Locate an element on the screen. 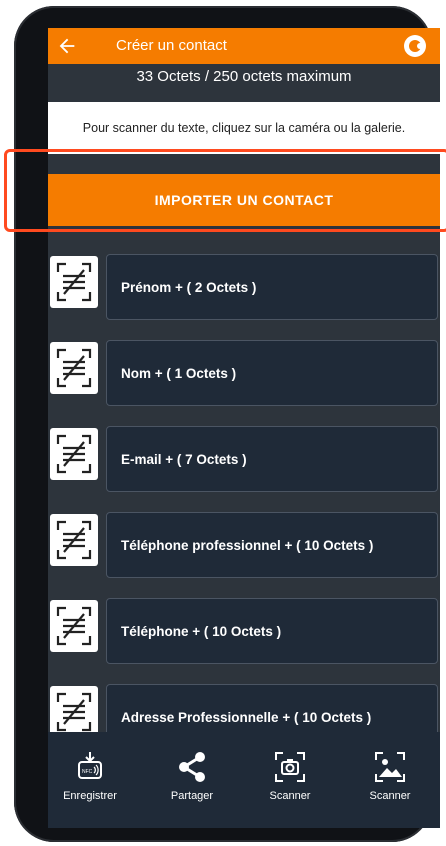  field-button: Téléphone + ( 10 Octets ) is located at coordinates (272, 631).